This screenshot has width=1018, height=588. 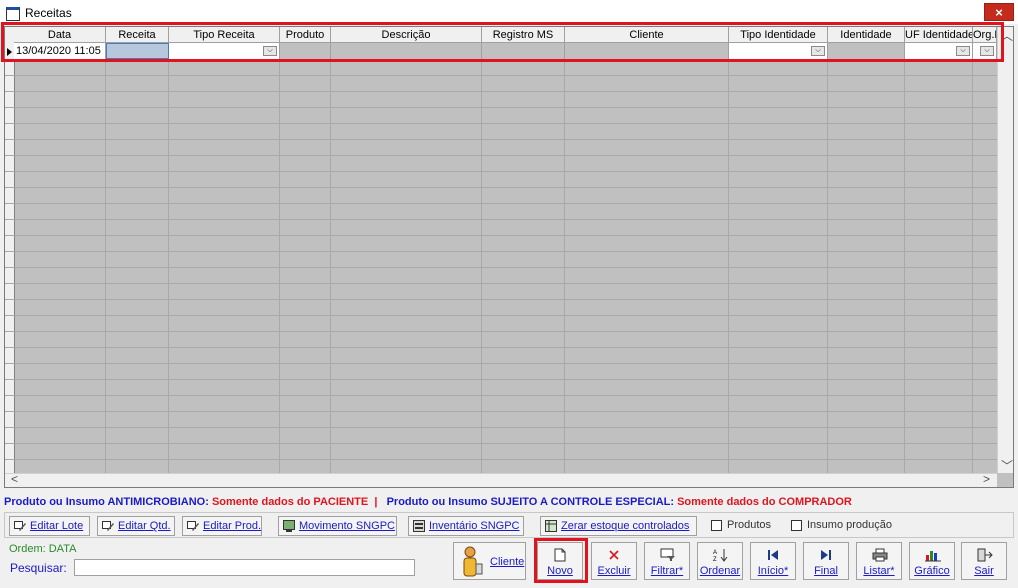 I want to click on cliente-button: Cliente, so click(x=489, y=561).